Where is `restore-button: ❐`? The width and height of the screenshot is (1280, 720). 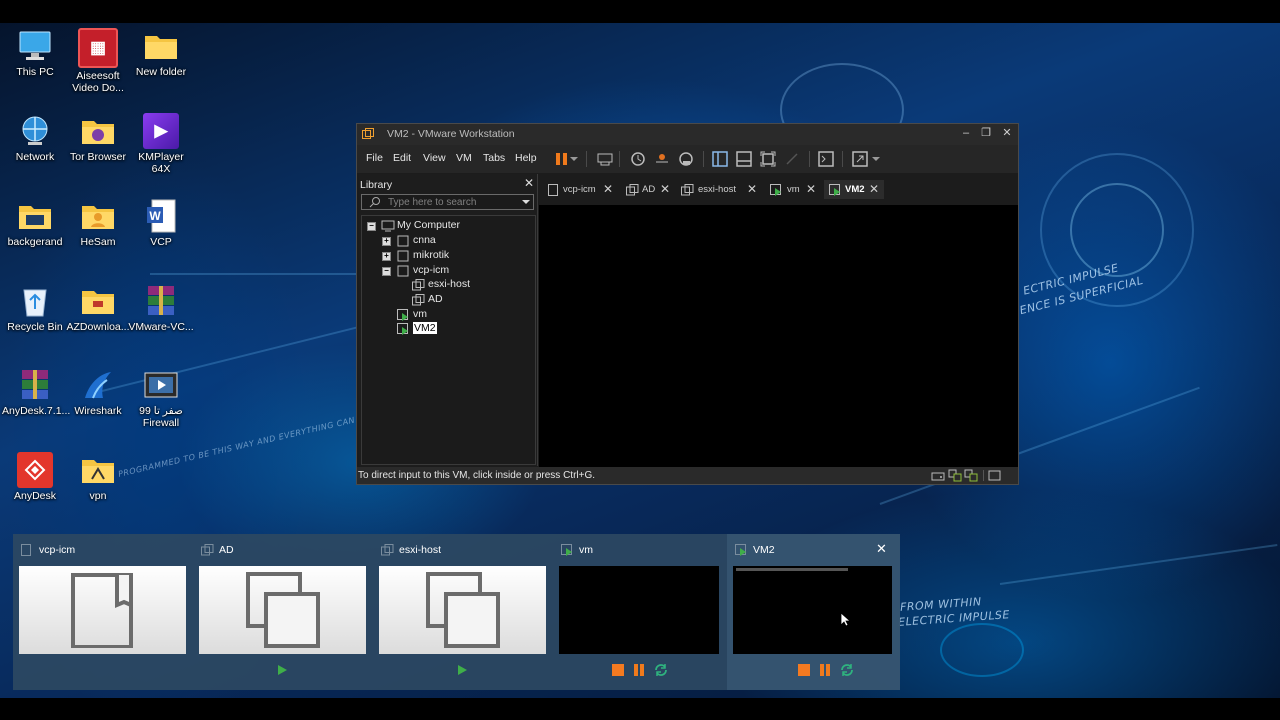
restore-button: ❐ is located at coordinates (986, 134).